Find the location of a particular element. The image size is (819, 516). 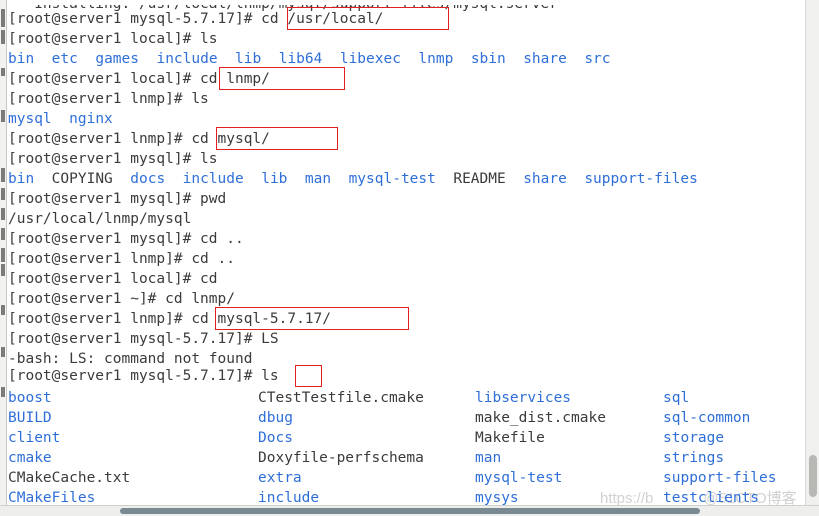

terminal-line: [root@server1 ~]# cd lnmp/ is located at coordinates (121, 299).